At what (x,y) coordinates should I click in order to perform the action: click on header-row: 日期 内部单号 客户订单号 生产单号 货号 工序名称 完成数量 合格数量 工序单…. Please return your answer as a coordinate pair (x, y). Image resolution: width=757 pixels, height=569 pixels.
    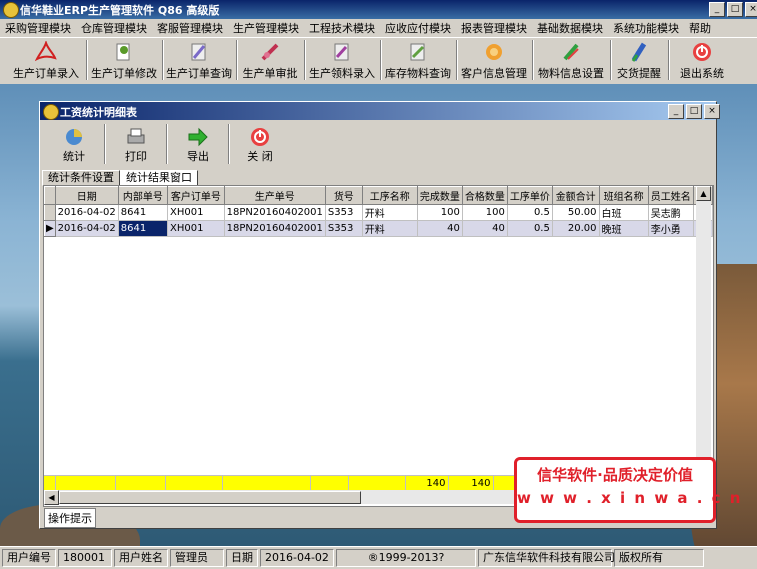
    Looking at the image, I should click on (378, 195).